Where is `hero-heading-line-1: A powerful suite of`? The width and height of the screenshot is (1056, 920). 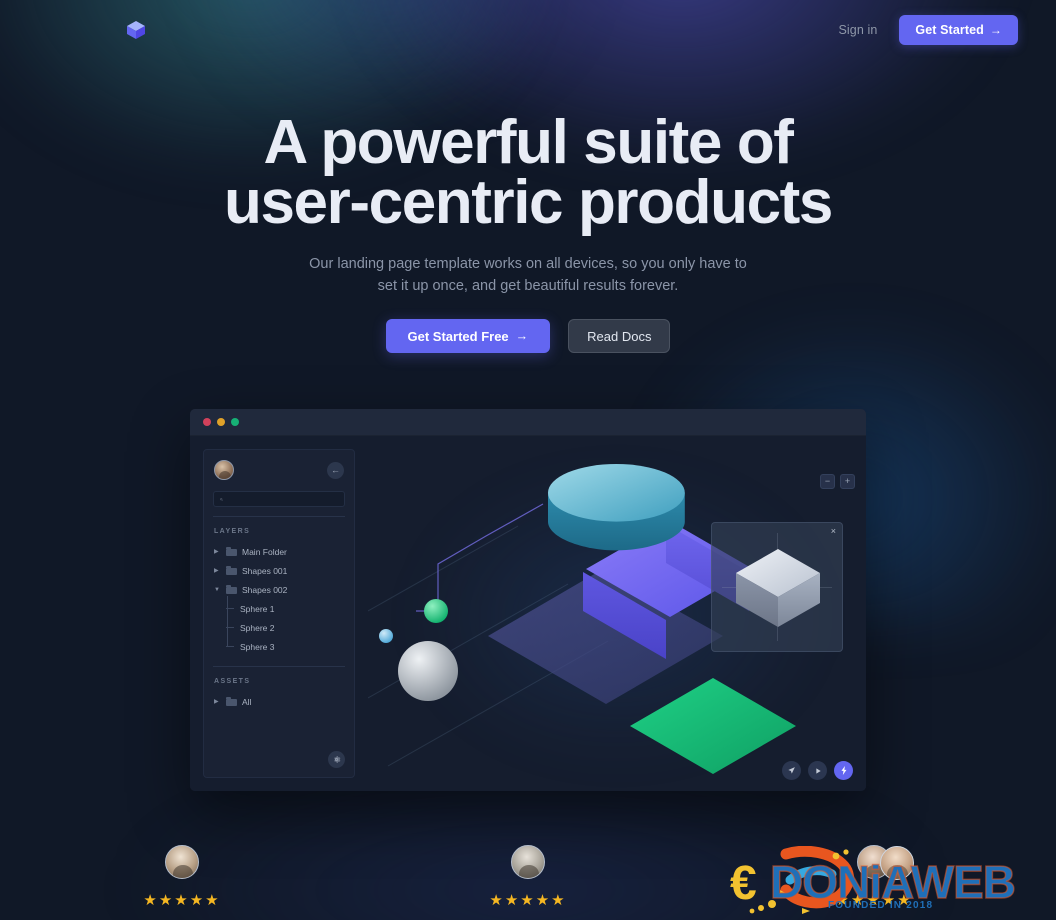 hero-heading-line-1: A powerful suite of is located at coordinates (528, 142).